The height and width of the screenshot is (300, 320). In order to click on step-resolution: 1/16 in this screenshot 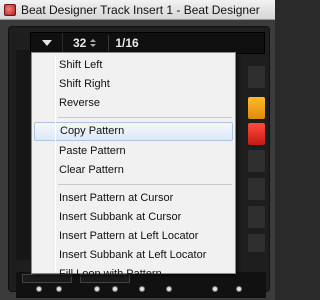, I will do `click(126, 43)`.